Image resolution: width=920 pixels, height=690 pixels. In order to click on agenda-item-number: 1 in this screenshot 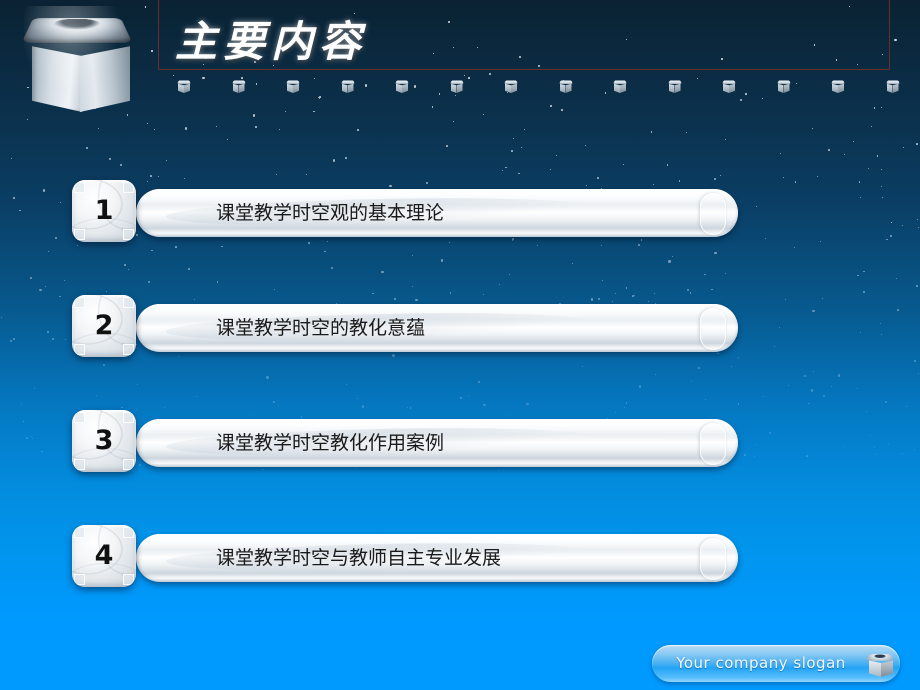, I will do `click(104, 210)`.